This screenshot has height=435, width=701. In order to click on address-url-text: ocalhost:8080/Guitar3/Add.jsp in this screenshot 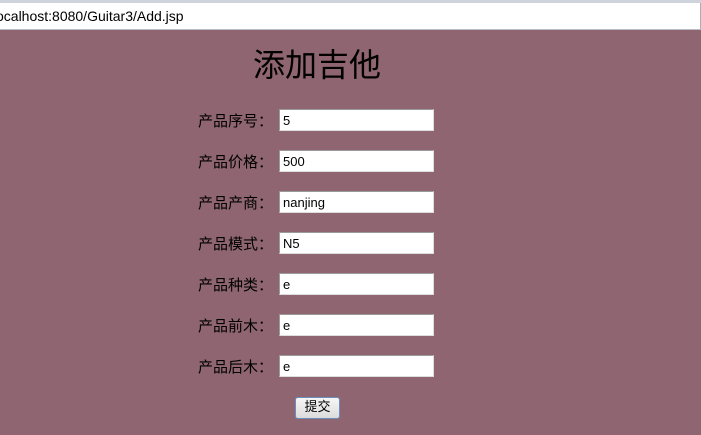, I will do `click(92, 16)`.